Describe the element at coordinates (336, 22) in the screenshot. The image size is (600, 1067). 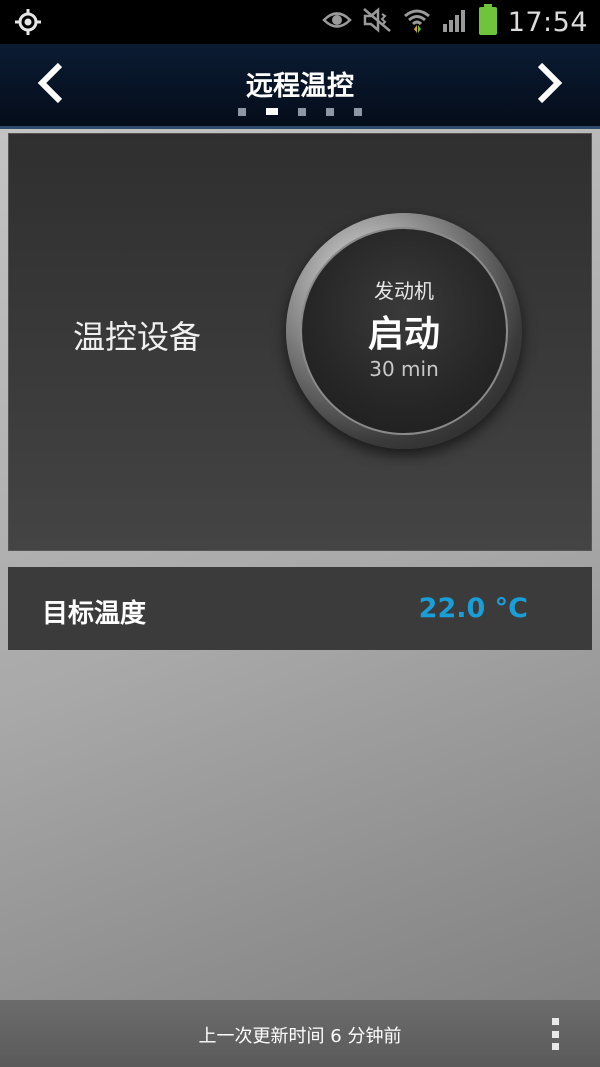
I see `eye-icon` at that location.